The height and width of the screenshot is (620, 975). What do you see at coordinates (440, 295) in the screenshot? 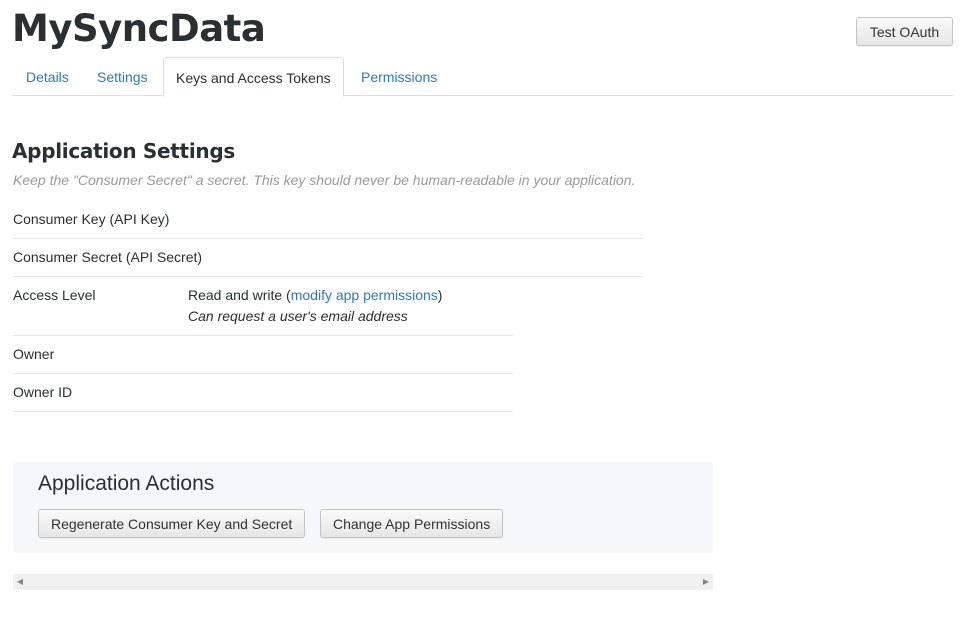
I see `access-level-suffix: )` at bounding box center [440, 295].